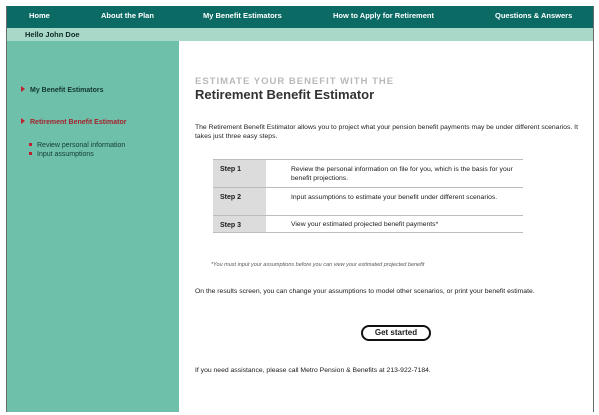  I want to click on nav-about-the-plan: About the Plan, so click(127, 15).